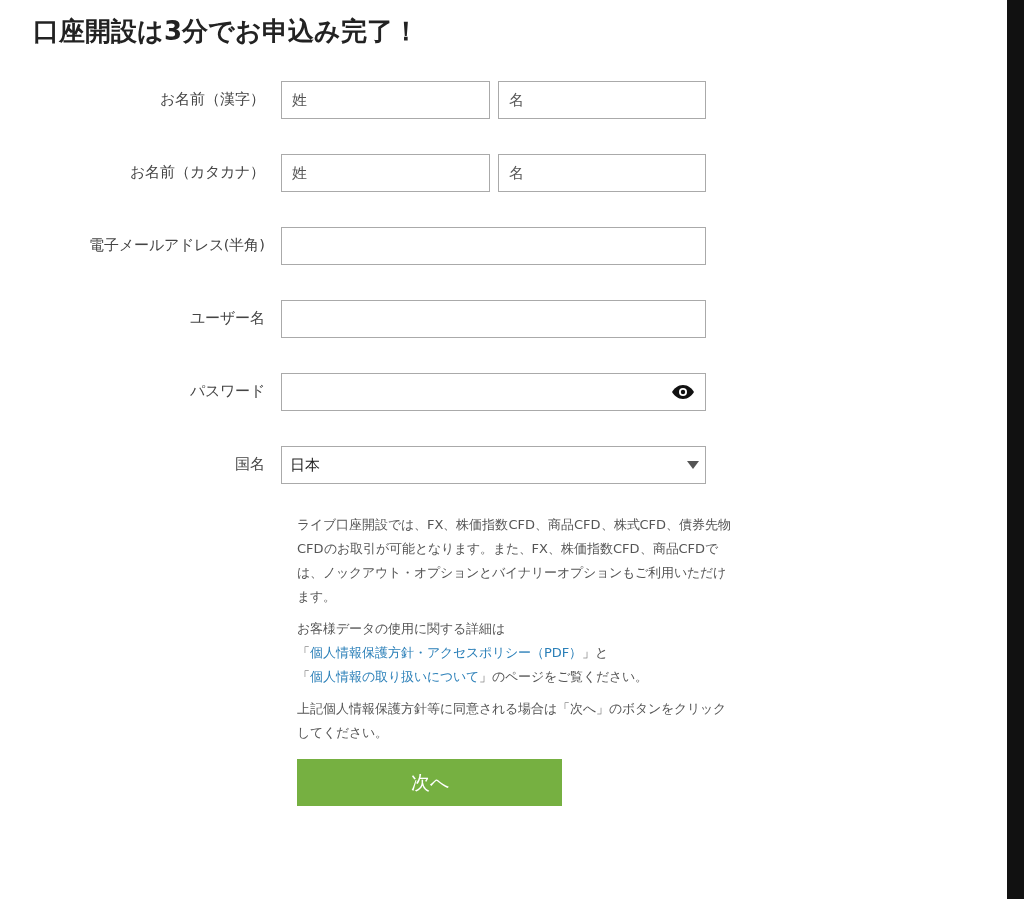 The height and width of the screenshot is (899, 1024). What do you see at coordinates (493, 392) in the screenshot?
I see `password-field` at bounding box center [493, 392].